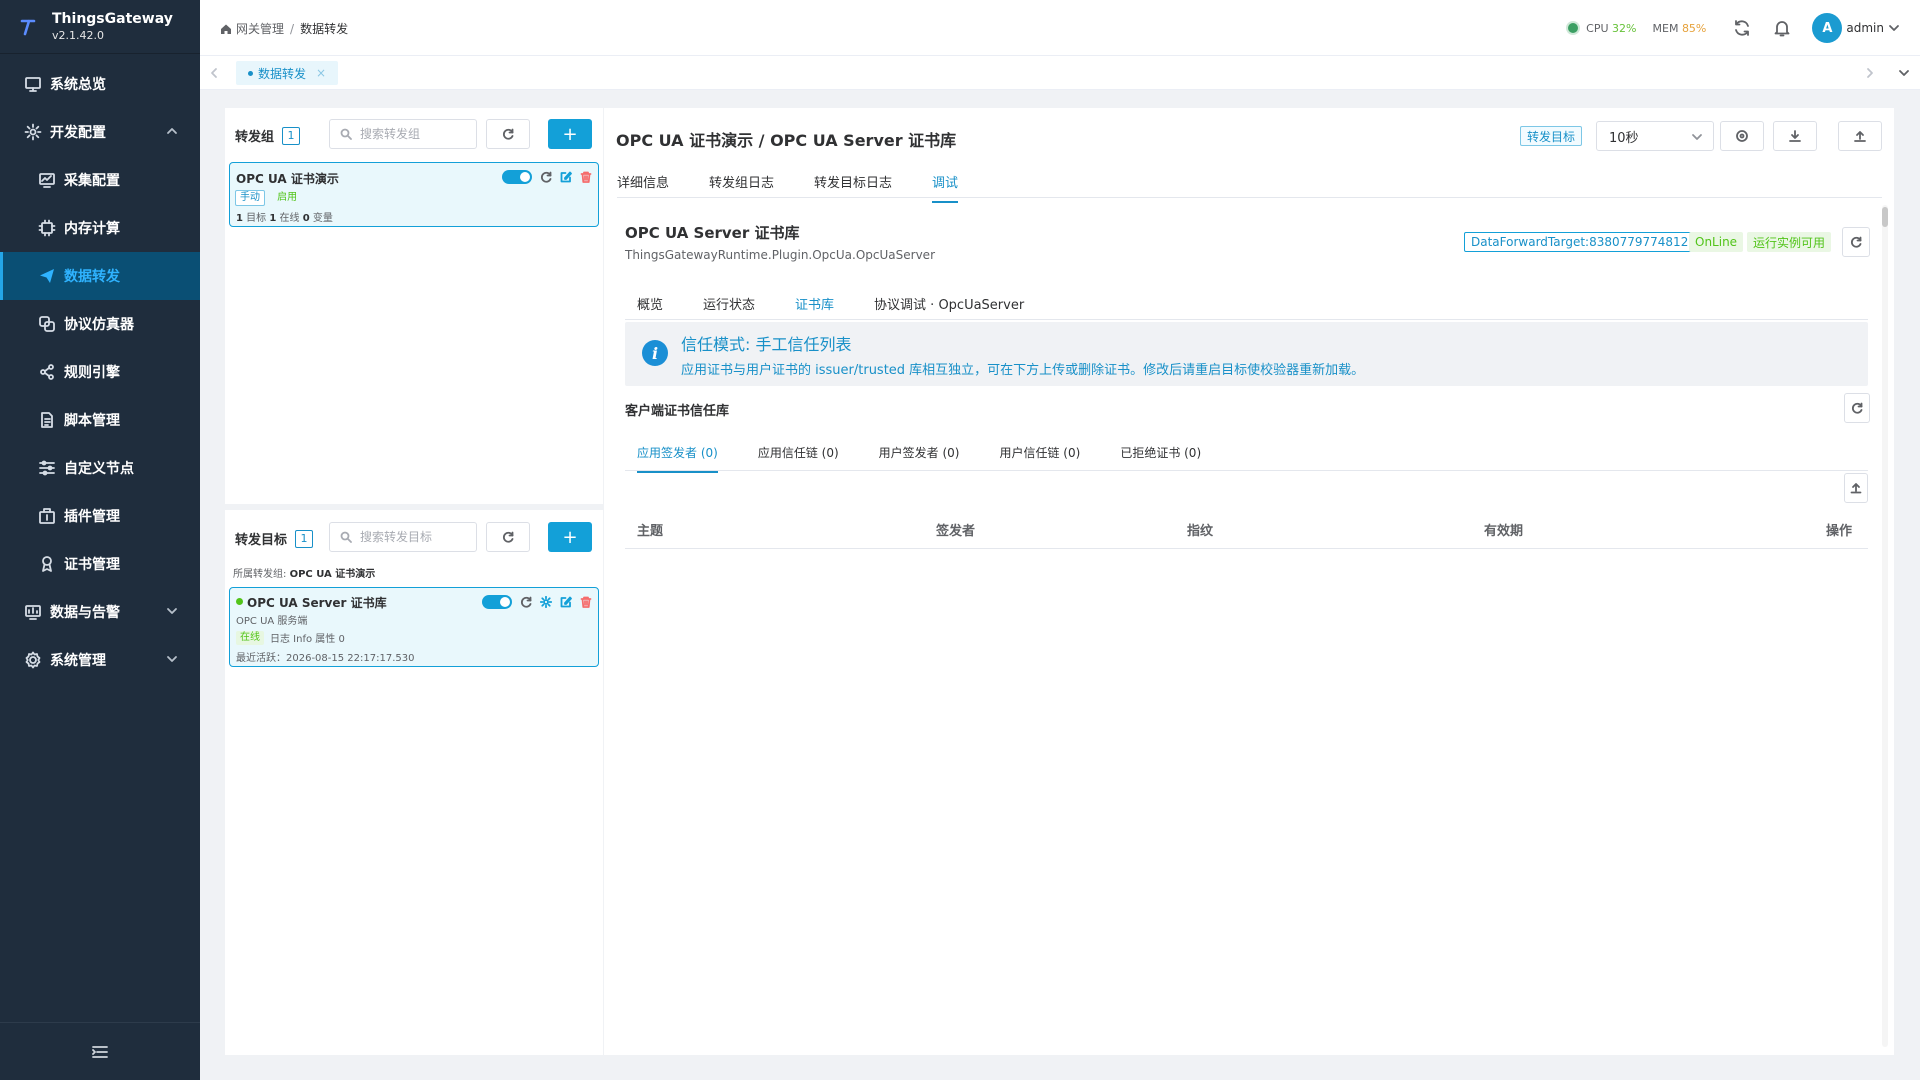 The height and width of the screenshot is (1080, 1920). What do you see at coordinates (100, 27) in the screenshot?
I see `brand: ThingsGateway v2.1.42.0` at bounding box center [100, 27].